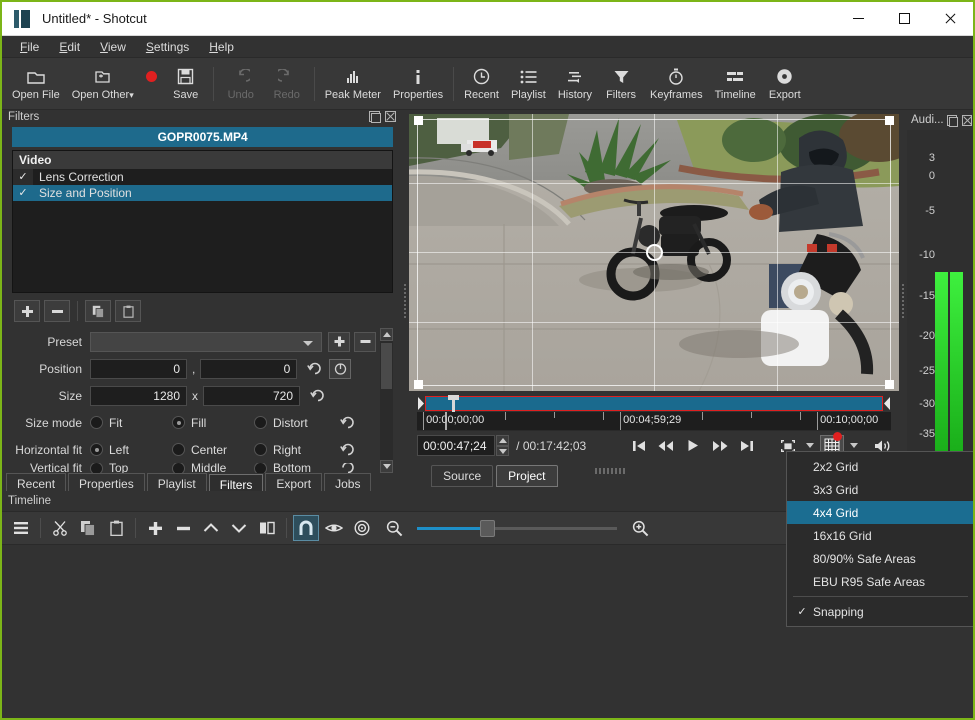 This screenshot has width=975, height=720. Describe the element at coordinates (387, 400) in the screenshot. I see `filter-params-scrollbar` at that location.